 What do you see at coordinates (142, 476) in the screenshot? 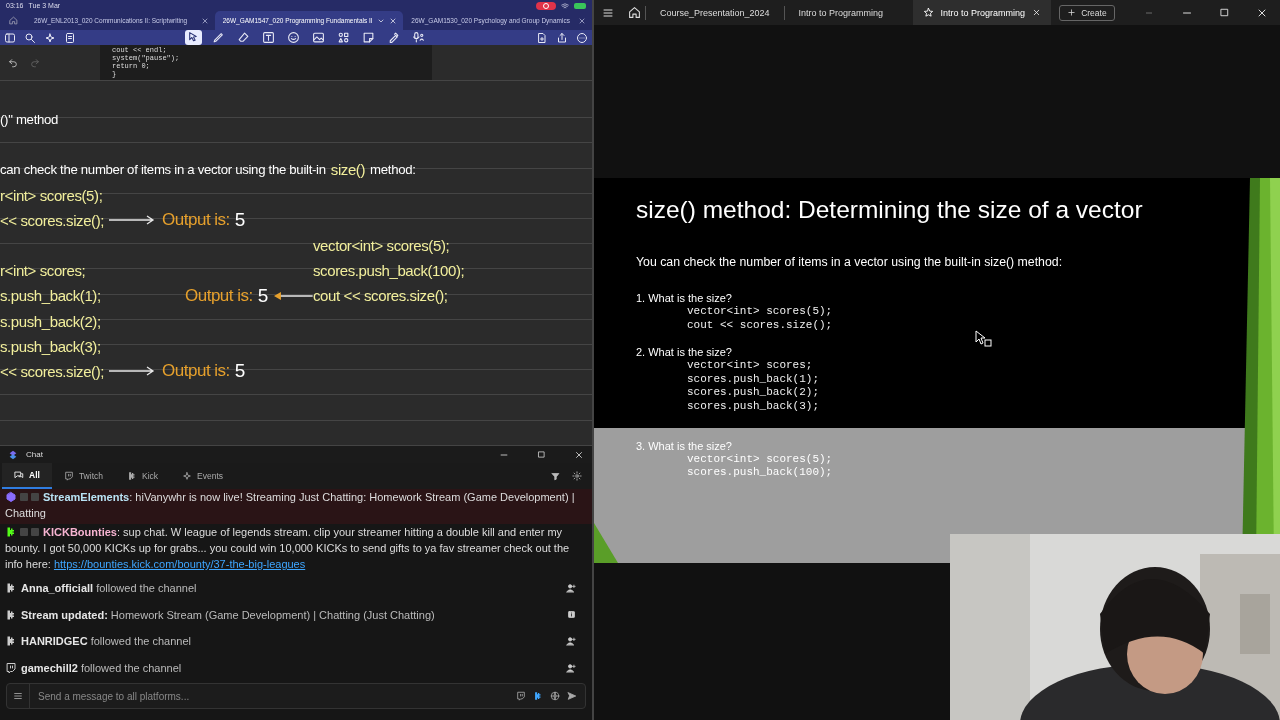
I see `chat-tab: Kick` at bounding box center [142, 476].